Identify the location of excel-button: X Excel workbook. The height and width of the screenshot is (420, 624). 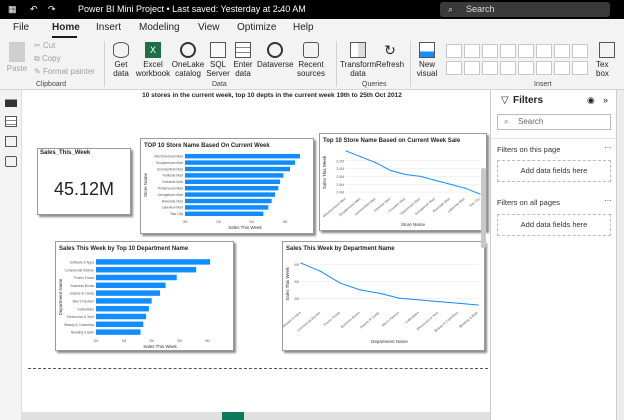
(153, 60).